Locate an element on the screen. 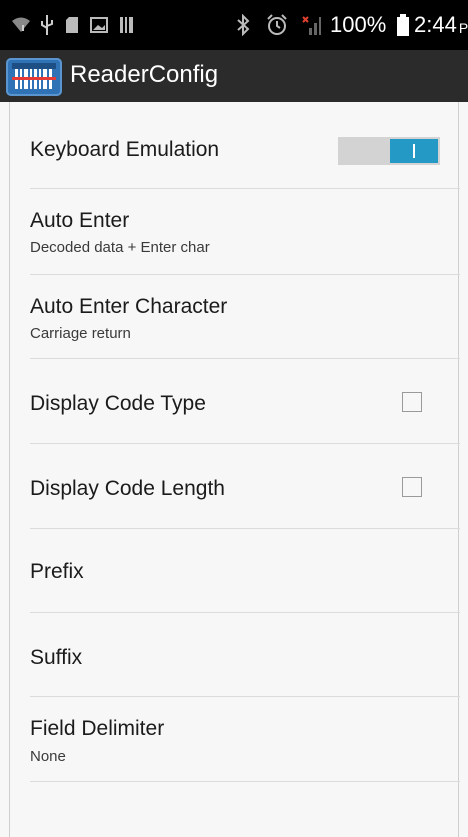 This screenshot has height=837, width=468. setting-display-code-length: Display Code Length is located at coordinates (245, 486).